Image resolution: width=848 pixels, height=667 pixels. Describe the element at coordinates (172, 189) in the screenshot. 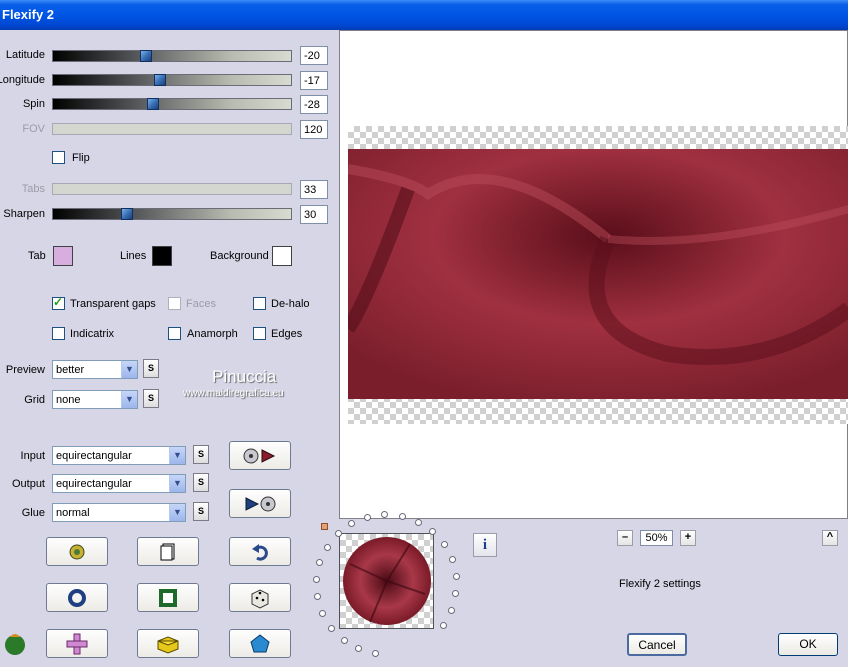

I see `tabs-slider` at that location.